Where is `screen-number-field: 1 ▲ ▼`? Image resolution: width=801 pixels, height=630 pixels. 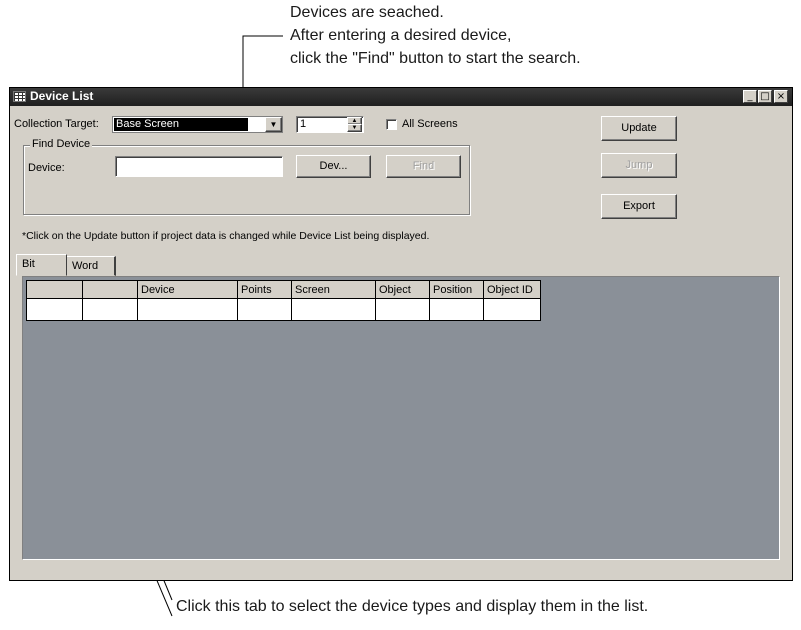
screen-number-field: 1 ▲ ▼ is located at coordinates (330, 124).